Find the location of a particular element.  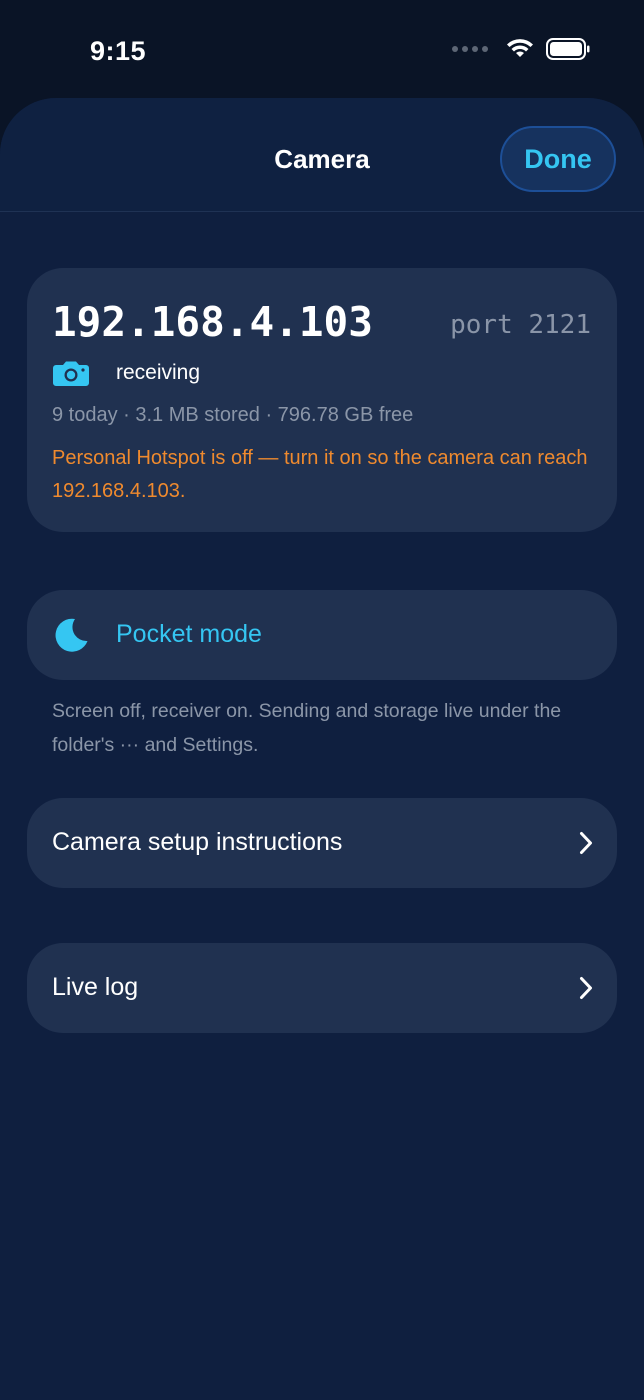

port-label: port 2121 is located at coordinates (520, 325).